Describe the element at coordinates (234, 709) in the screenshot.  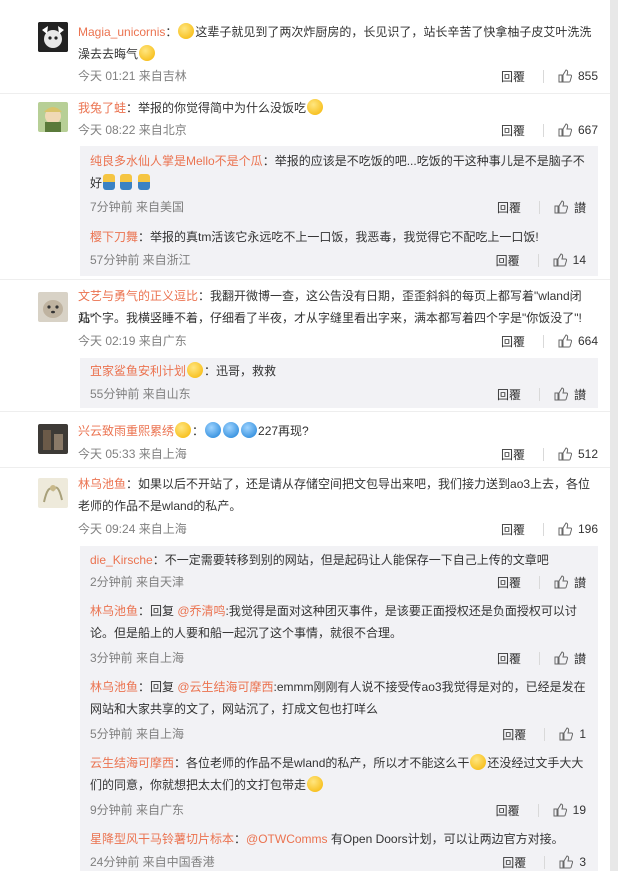
I see `reply-text-line2: 网站和大家共享的文了，网站沉了，打成文包也打咩么` at that location.